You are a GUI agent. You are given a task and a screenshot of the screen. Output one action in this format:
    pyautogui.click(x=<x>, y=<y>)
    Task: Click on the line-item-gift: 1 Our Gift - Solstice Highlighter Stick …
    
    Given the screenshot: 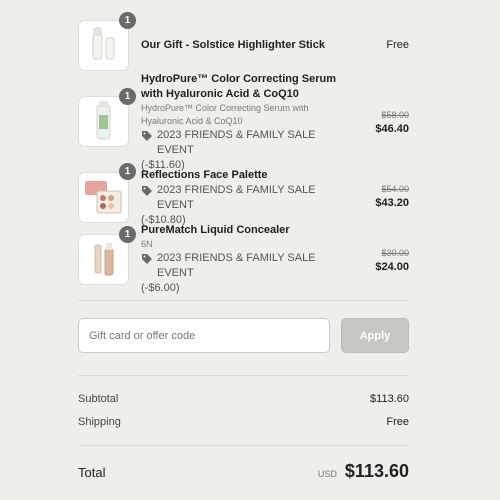 What is the action you would take?
    pyautogui.click(x=243, y=41)
    